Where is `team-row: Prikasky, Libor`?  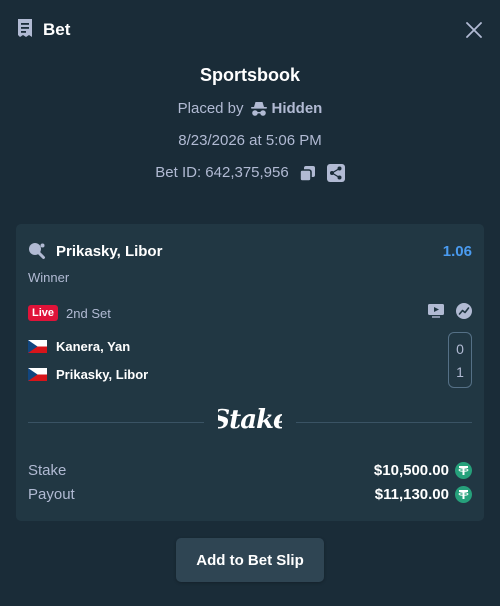 team-row: Prikasky, Libor is located at coordinates (88, 374).